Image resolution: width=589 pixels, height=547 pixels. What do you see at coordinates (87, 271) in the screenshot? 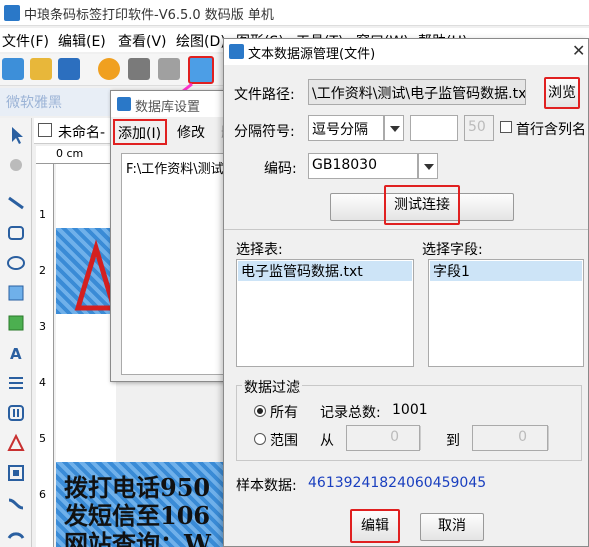
I see `label-background-top` at bounding box center [87, 271].